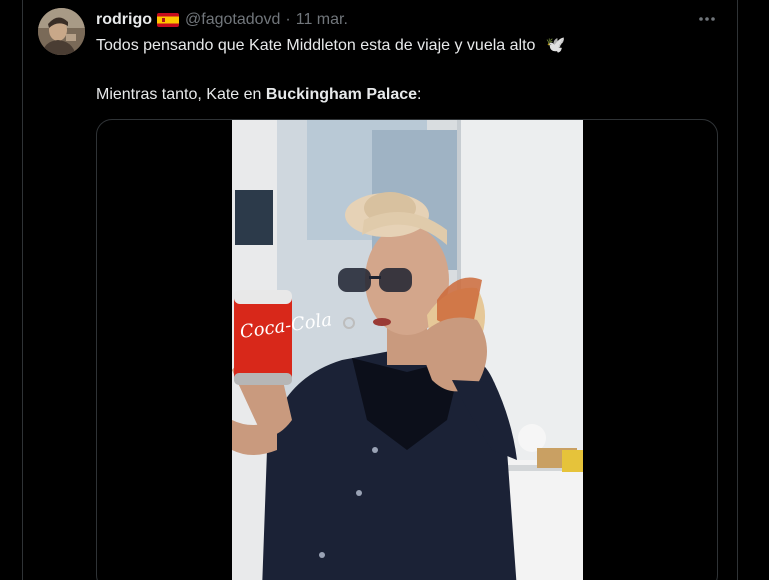 The image size is (769, 580). Describe the element at coordinates (322, 20) in the screenshot. I see `timestamp: 11 mar.` at that location.